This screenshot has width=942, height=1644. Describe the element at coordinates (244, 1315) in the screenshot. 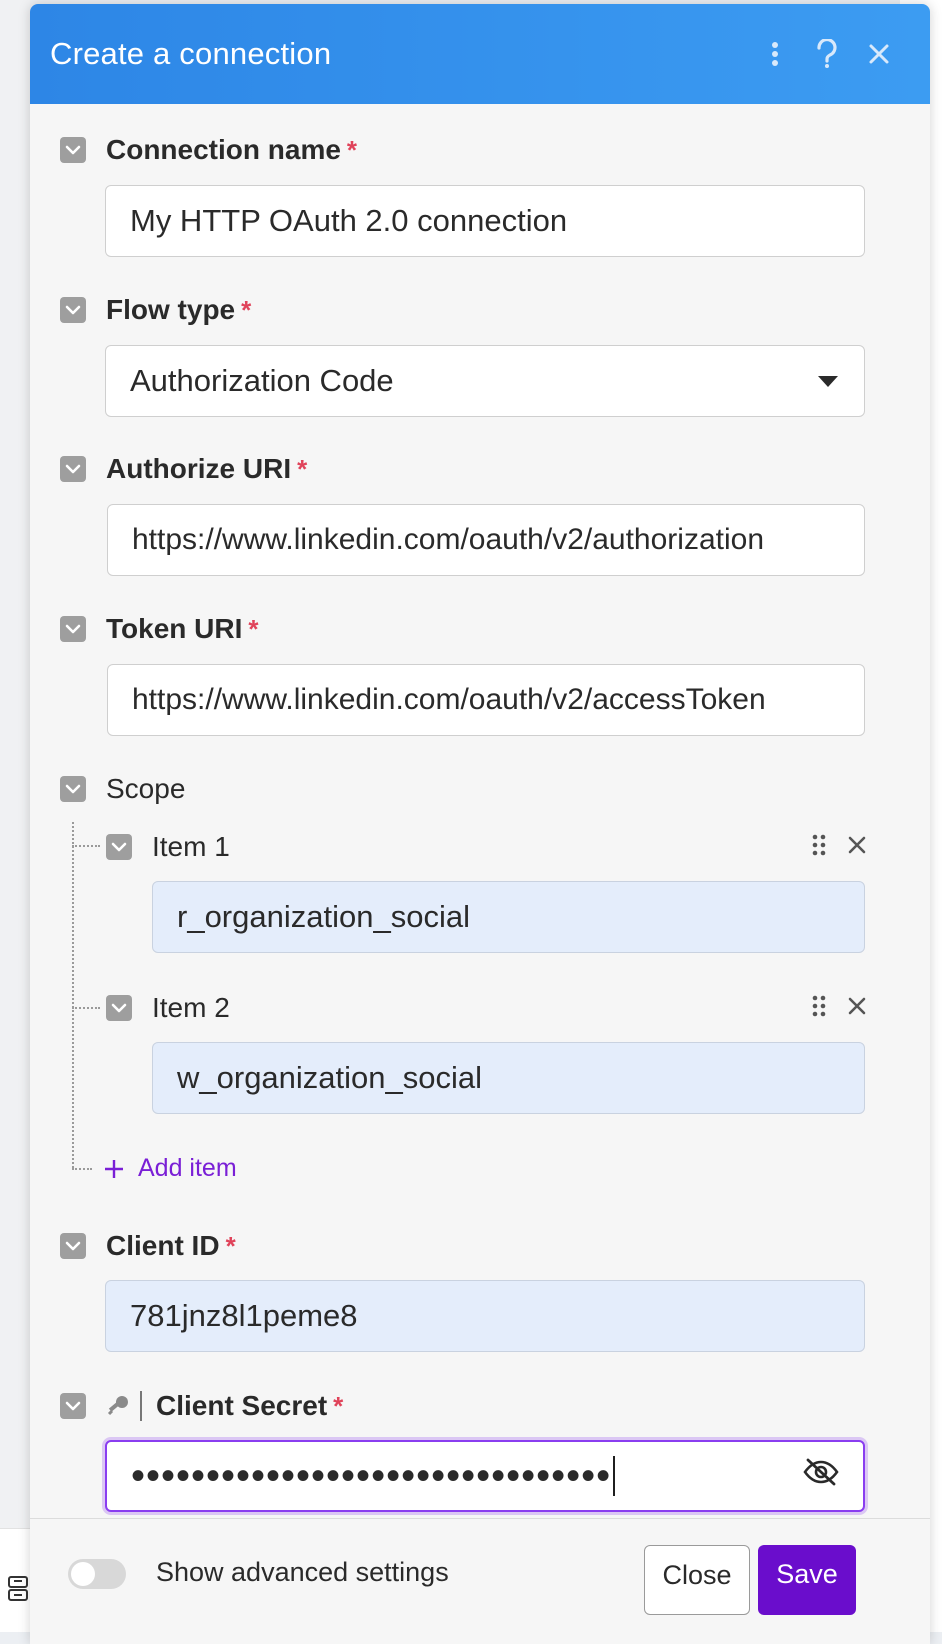

I see `client-id-value: 781jnz8l1peme8` at that location.